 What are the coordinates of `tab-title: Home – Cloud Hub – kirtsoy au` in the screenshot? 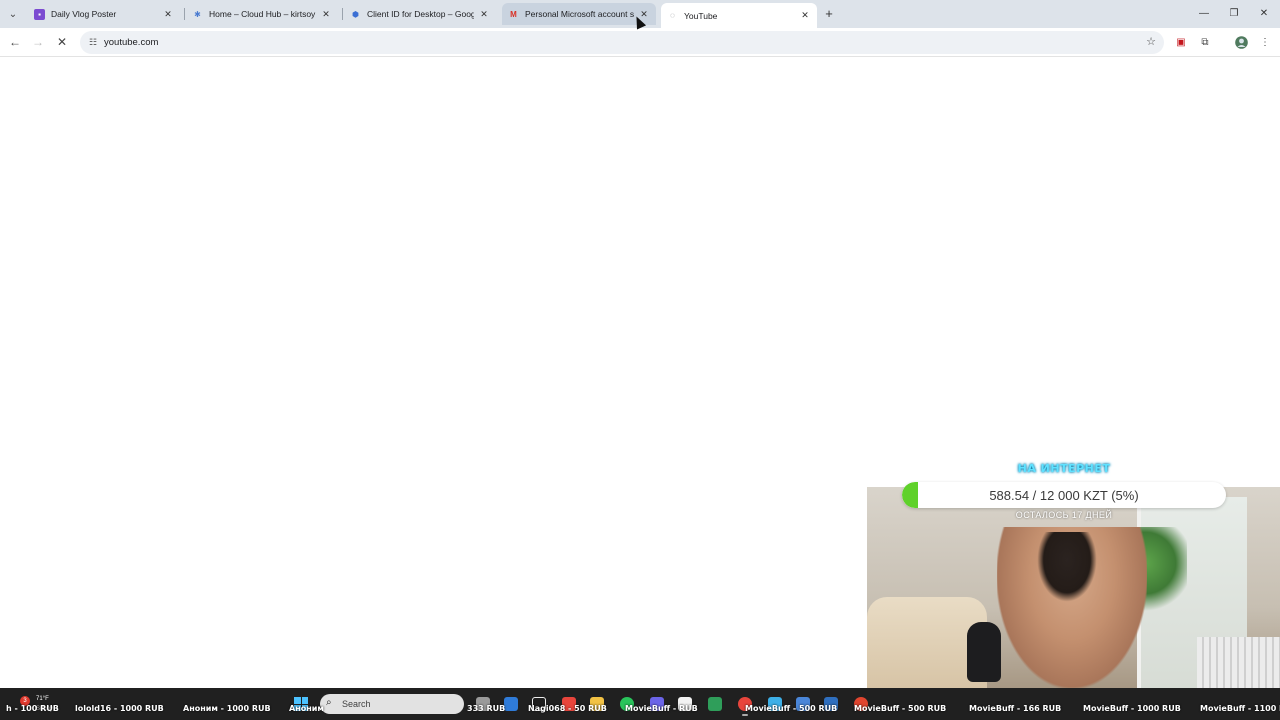 It's located at (262, 14).